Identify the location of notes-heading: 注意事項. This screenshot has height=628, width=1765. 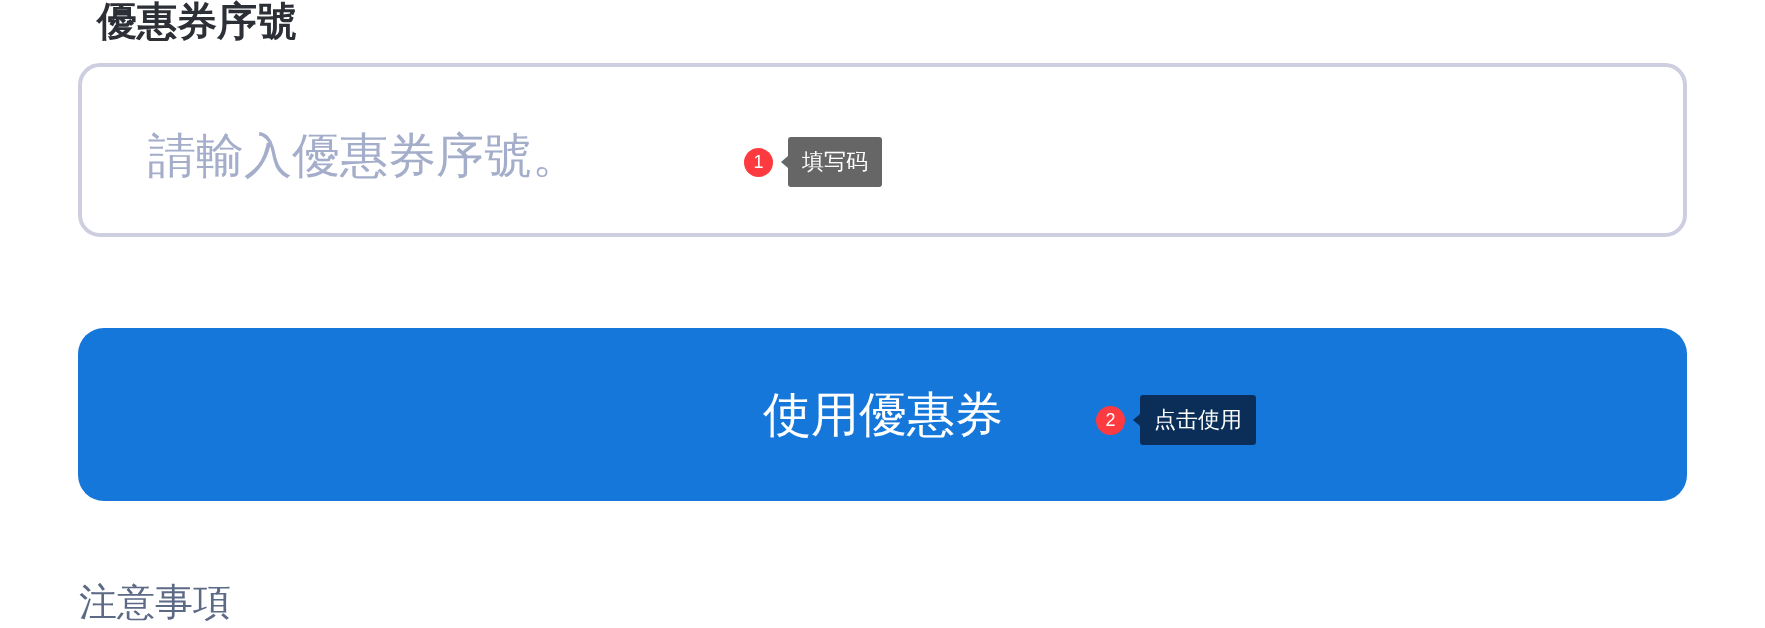
(155, 602).